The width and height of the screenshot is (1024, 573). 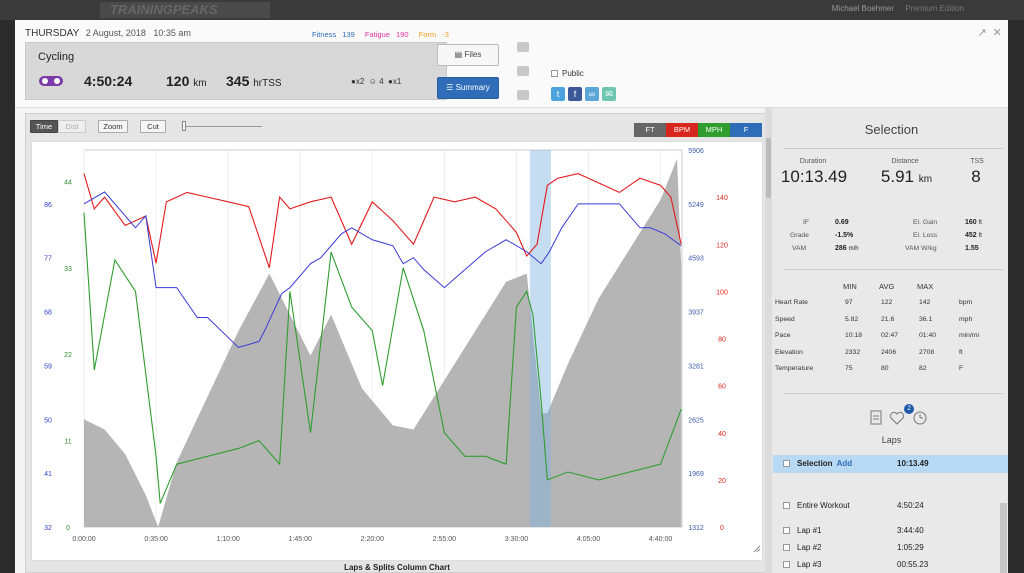 What do you see at coordinates (925, 222) in the screenshot?
I see `el-gain-label: El. Gain` at bounding box center [925, 222].